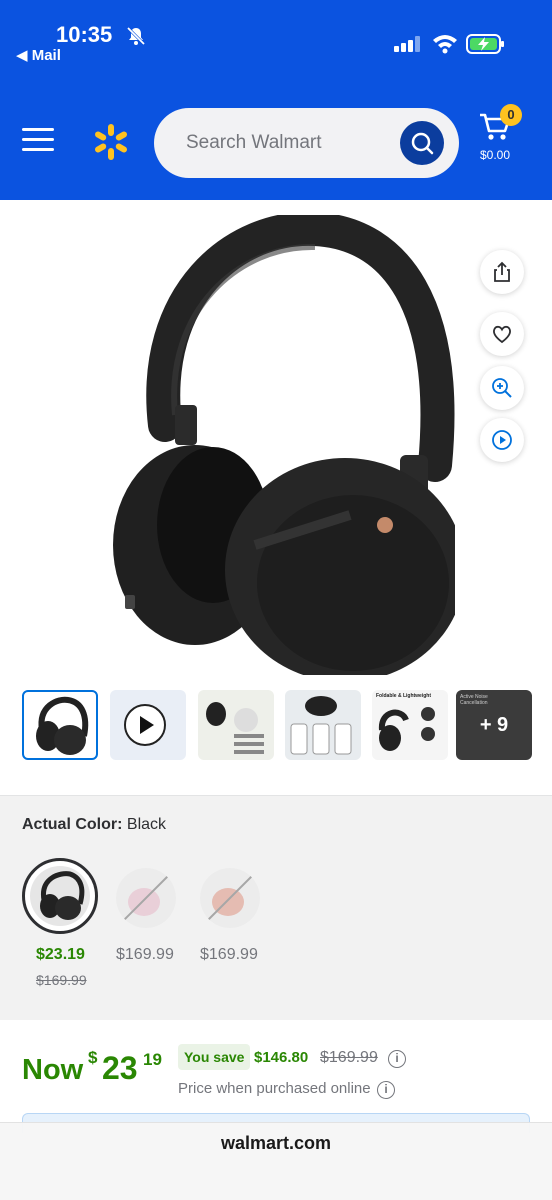  Describe the element at coordinates (229, 954) in the screenshot. I see `swatch-rose-price: $169.99` at that location.